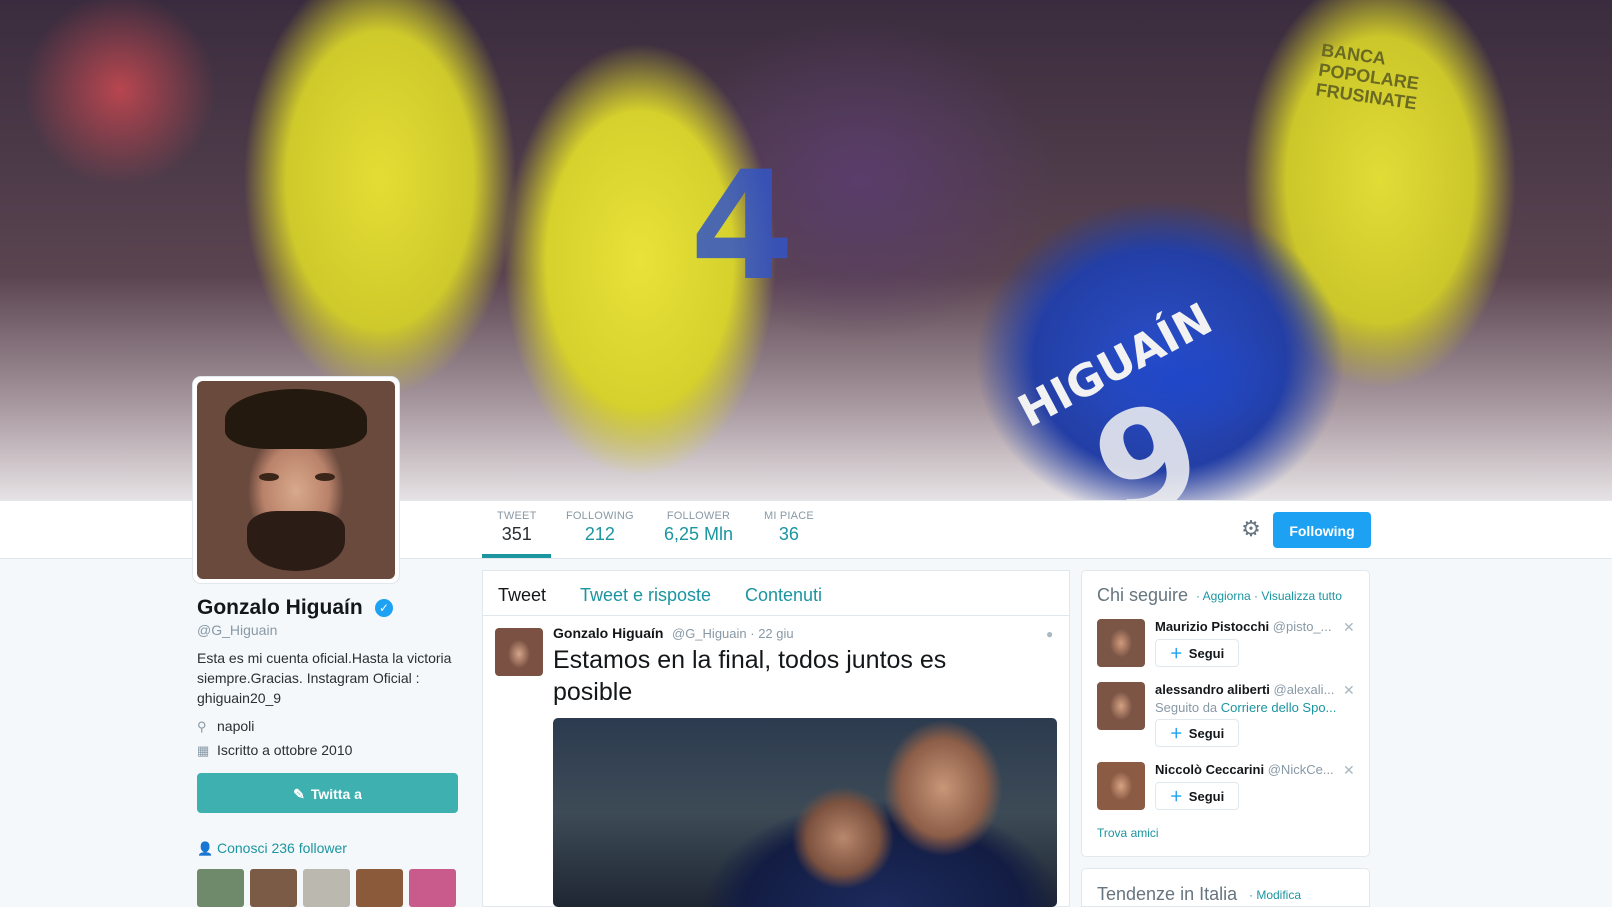  I want to click on location-pin-icon: ⚲, so click(202, 726).